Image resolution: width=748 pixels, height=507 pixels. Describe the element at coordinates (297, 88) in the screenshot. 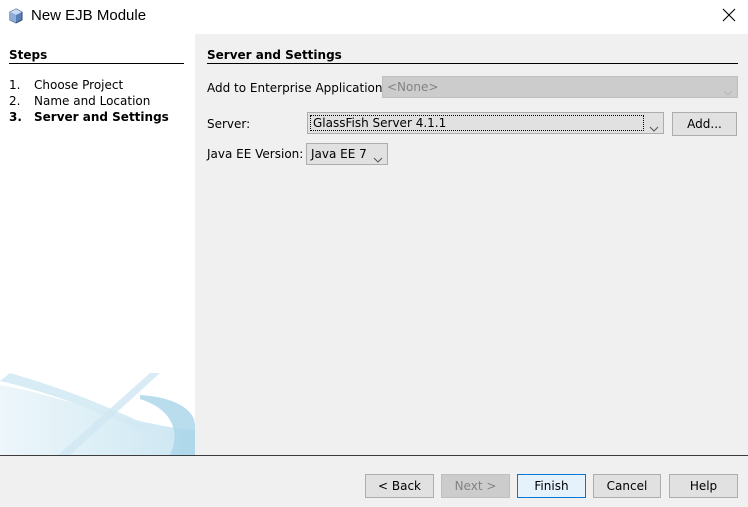

I see `enterprise-app-label: Add to Enterprise Application:` at that location.